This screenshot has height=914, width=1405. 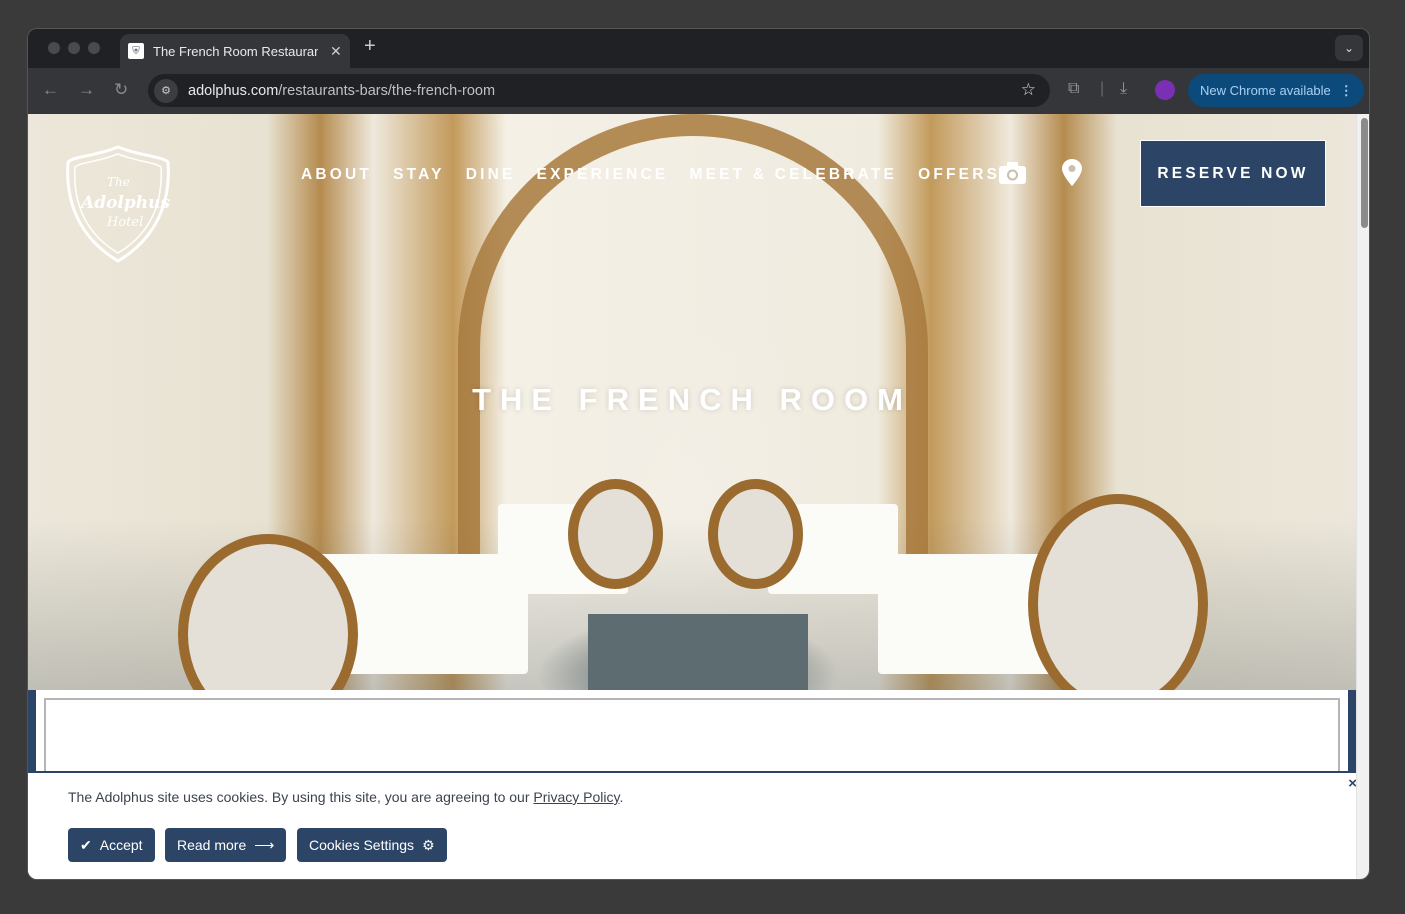 I want to click on cookies-settings-button: Cookies Settings ⚙, so click(x=372, y=845).